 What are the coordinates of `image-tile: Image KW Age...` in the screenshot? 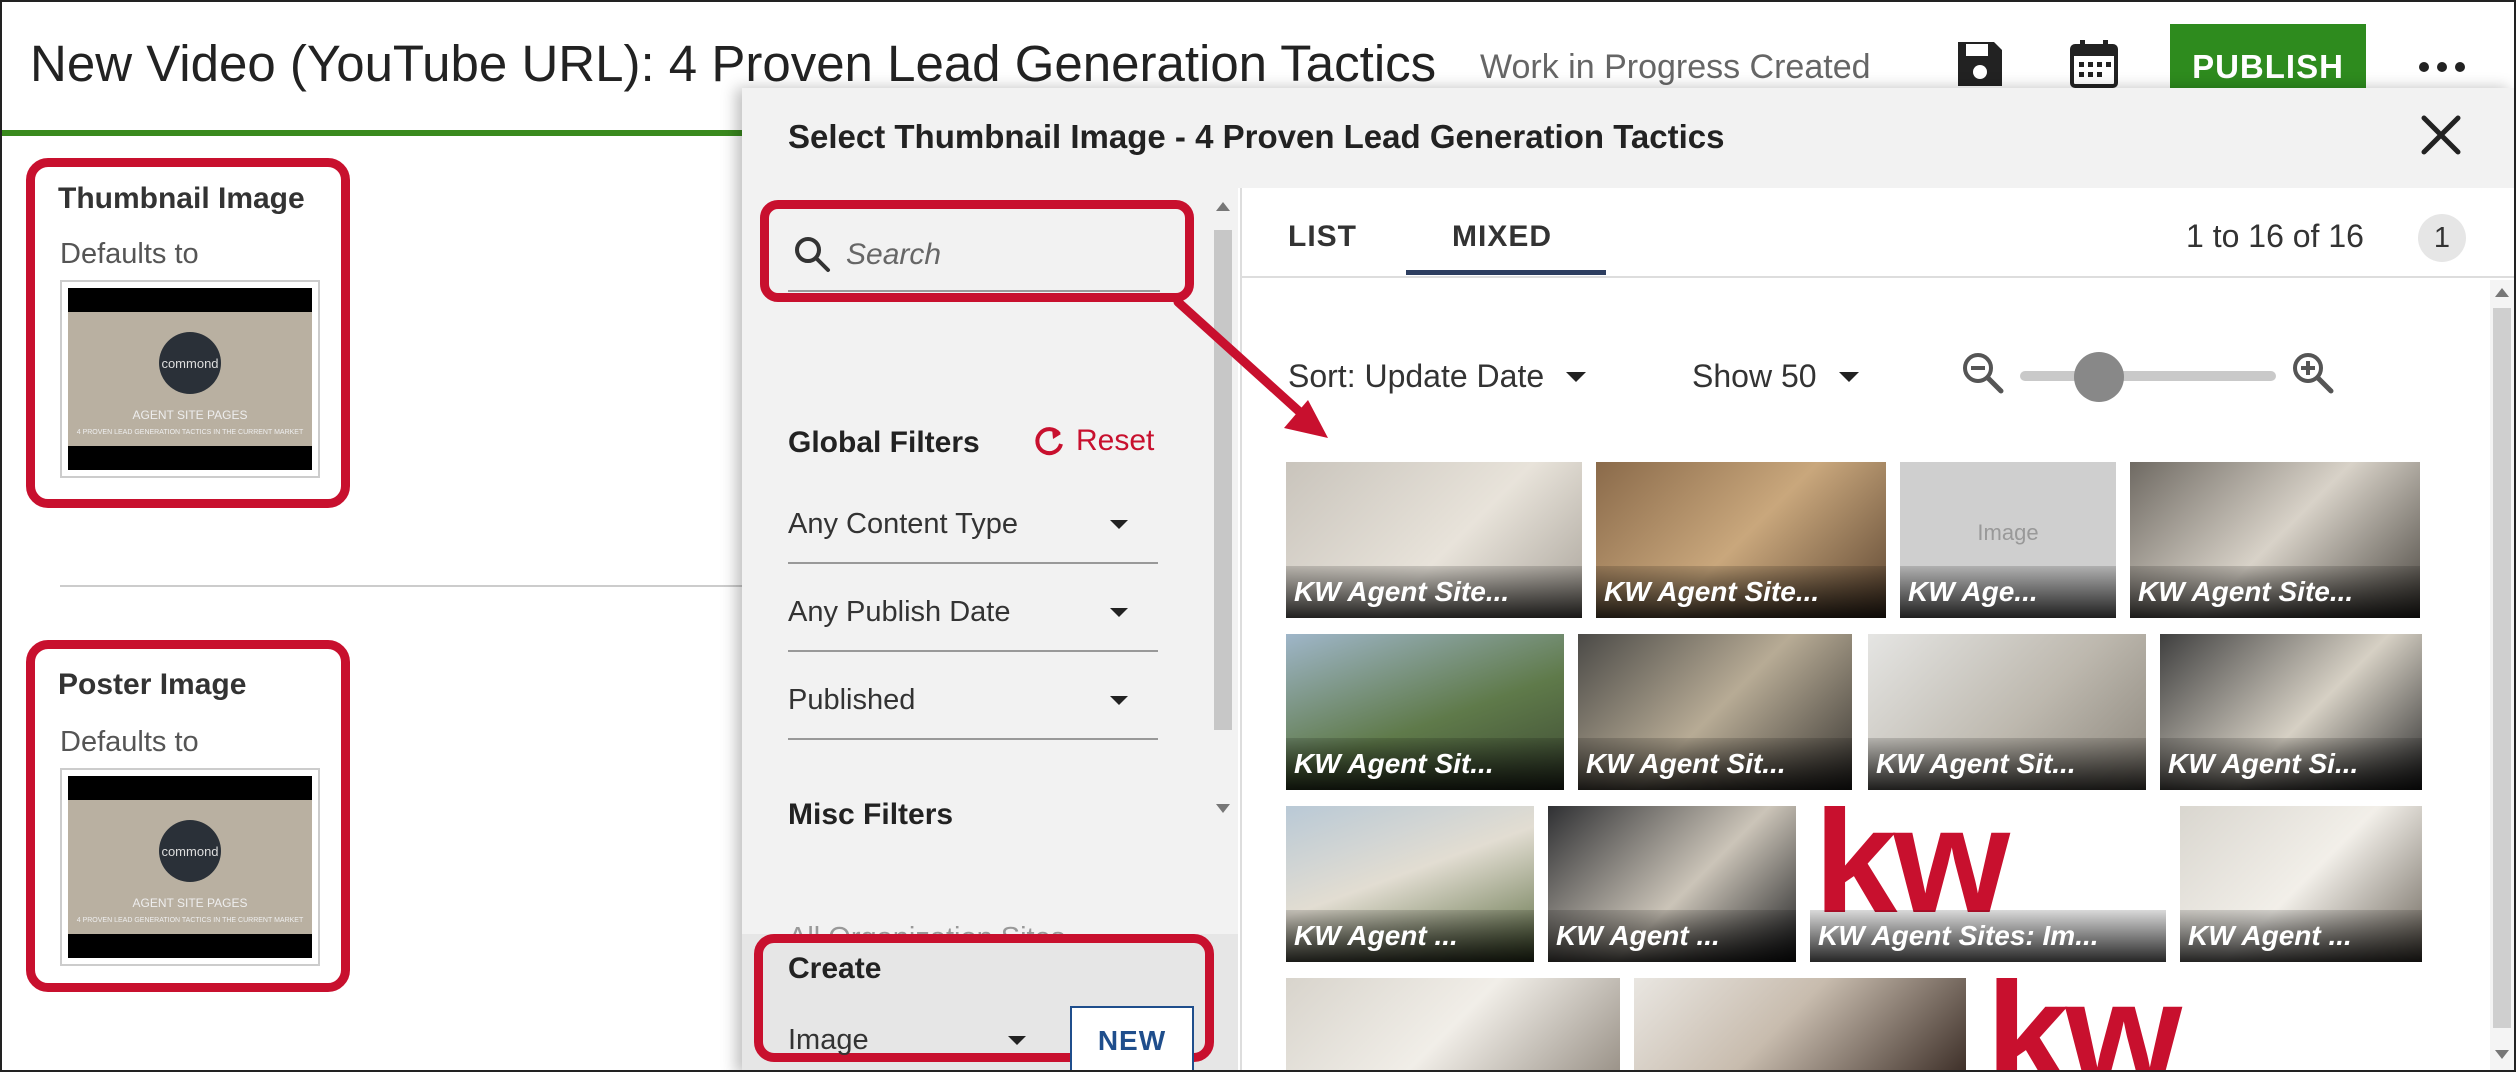 It's located at (2008, 540).